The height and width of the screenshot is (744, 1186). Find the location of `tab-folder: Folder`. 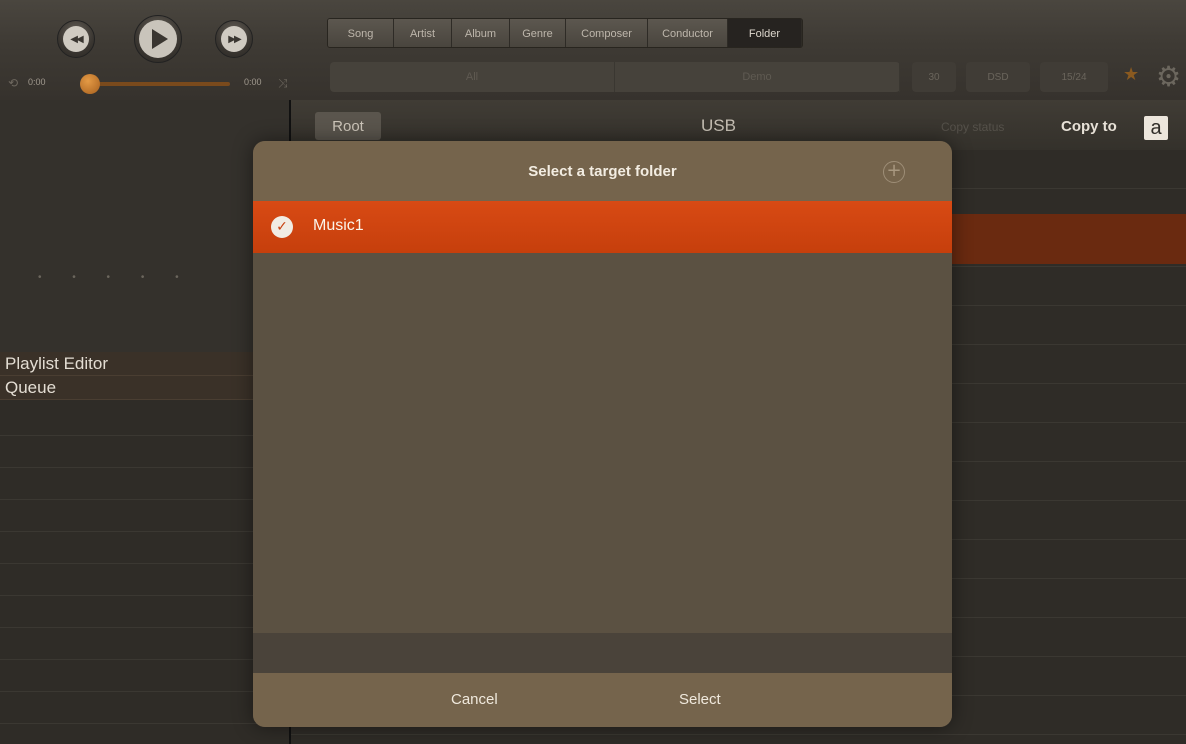

tab-folder: Folder is located at coordinates (765, 33).